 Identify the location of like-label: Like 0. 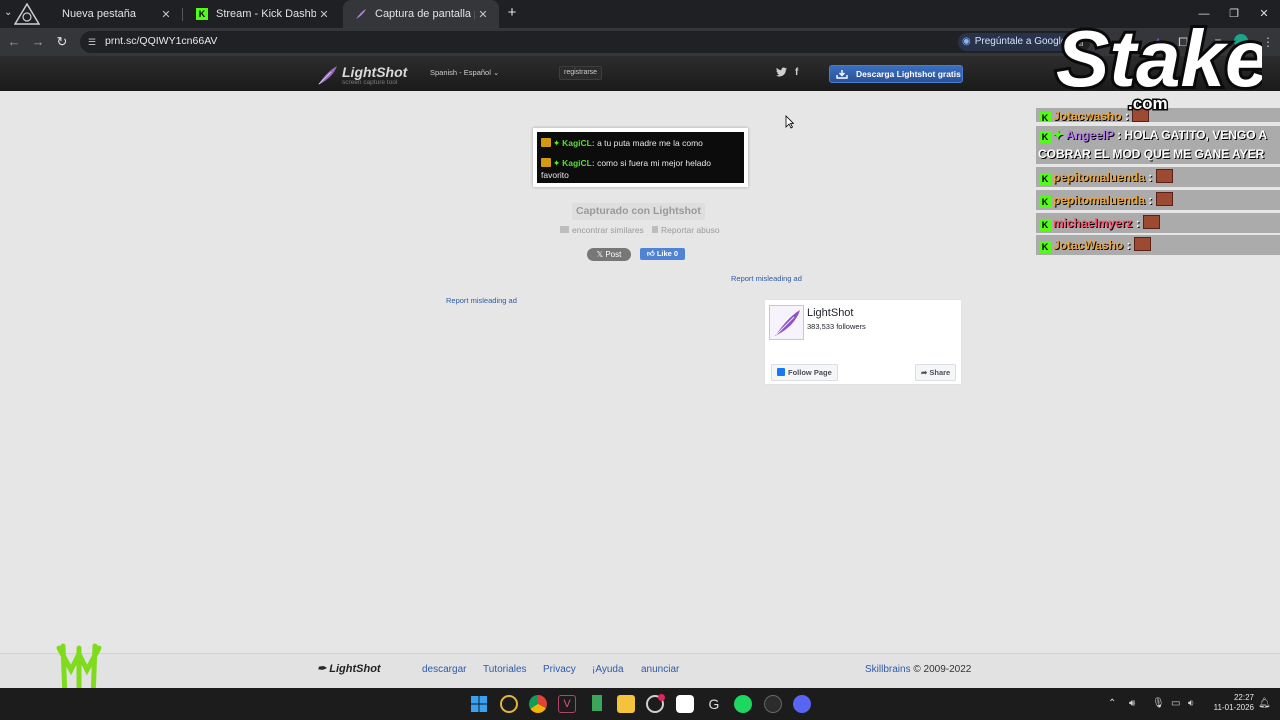
(667, 253).